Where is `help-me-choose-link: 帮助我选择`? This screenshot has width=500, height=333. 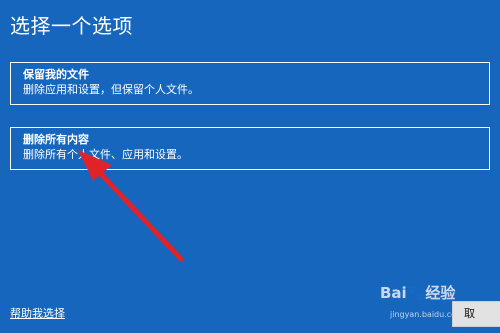 help-me-choose-link: 帮助我选择 is located at coordinates (37, 313).